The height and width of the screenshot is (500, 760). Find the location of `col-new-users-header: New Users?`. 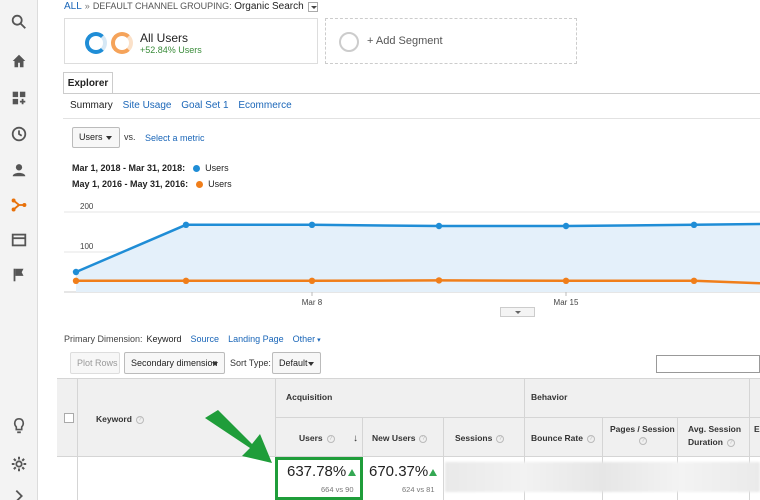

col-new-users-header: New Users? is located at coordinates (400, 438).